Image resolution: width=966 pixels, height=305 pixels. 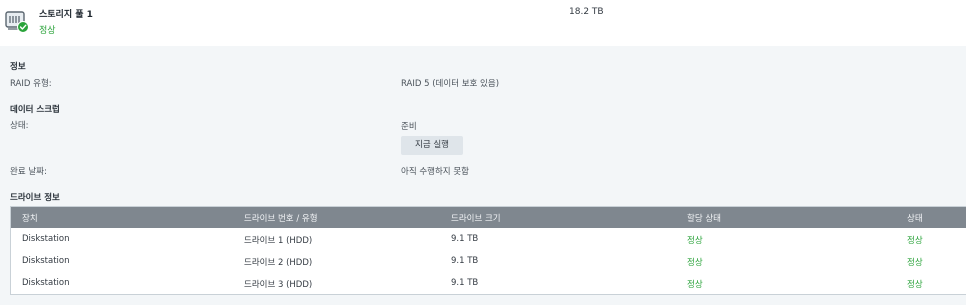 What do you see at coordinates (18, 21) in the screenshot?
I see `storage-pool-icon` at bounding box center [18, 21].